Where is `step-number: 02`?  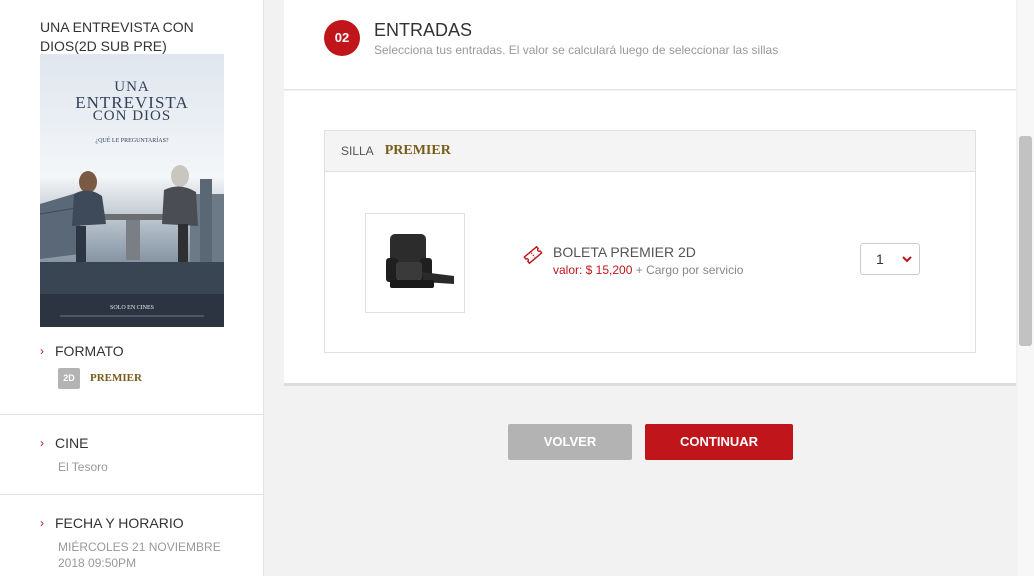 step-number: 02 is located at coordinates (342, 38).